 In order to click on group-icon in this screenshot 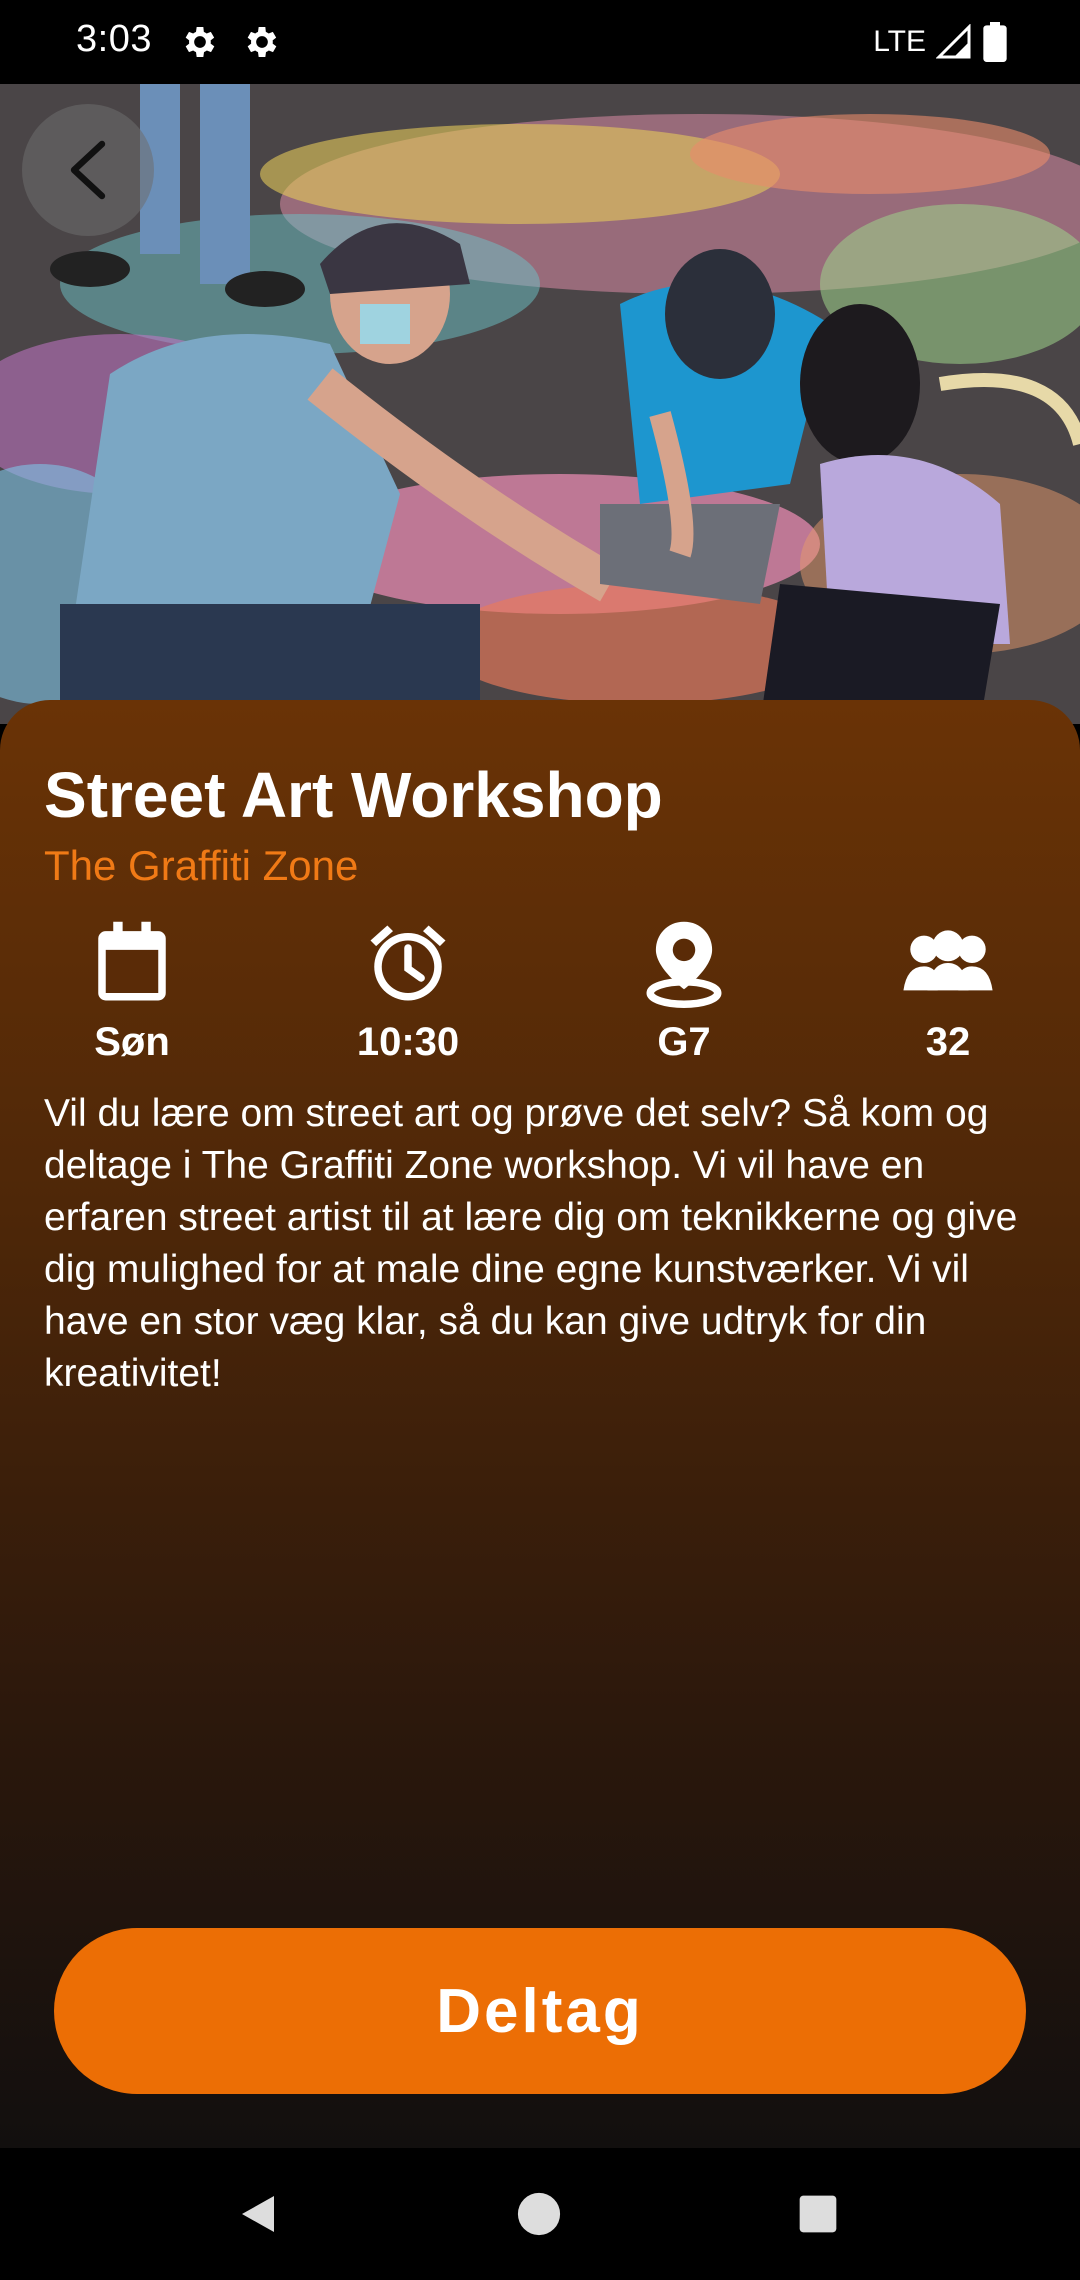, I will do `click(948, 960)`.